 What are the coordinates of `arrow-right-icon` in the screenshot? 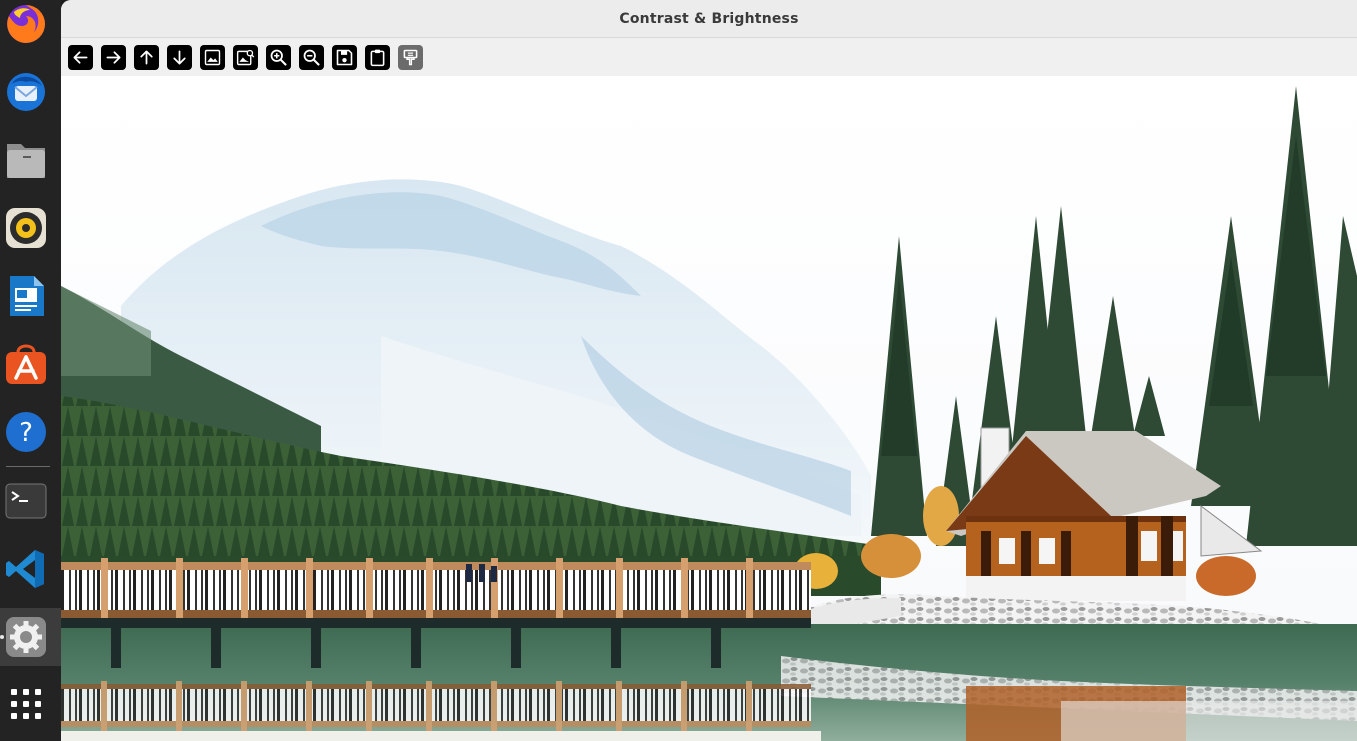 It's located at (113, 57).